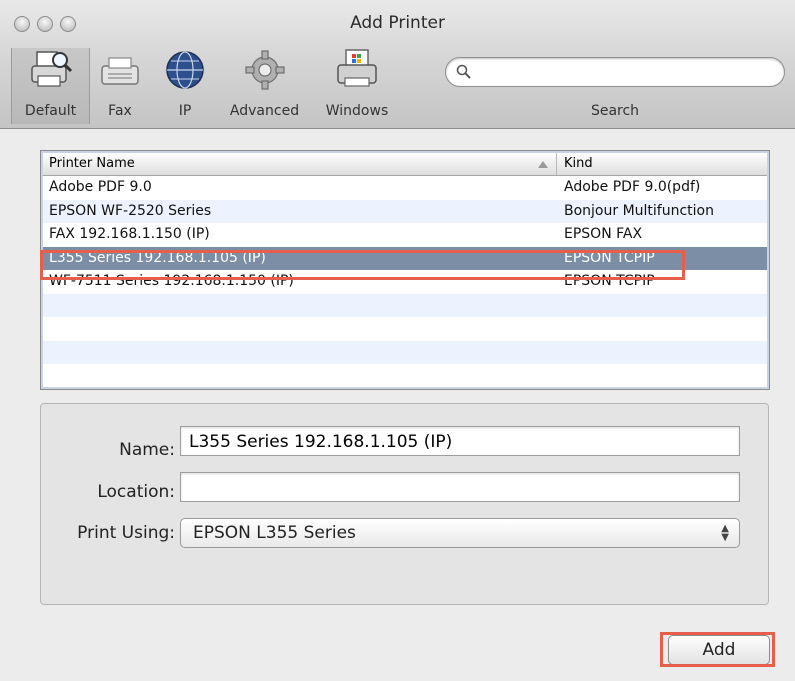 The width and height of the screenshot is (795, 681). I want to click on name-label: Name:, so click(147, 450).